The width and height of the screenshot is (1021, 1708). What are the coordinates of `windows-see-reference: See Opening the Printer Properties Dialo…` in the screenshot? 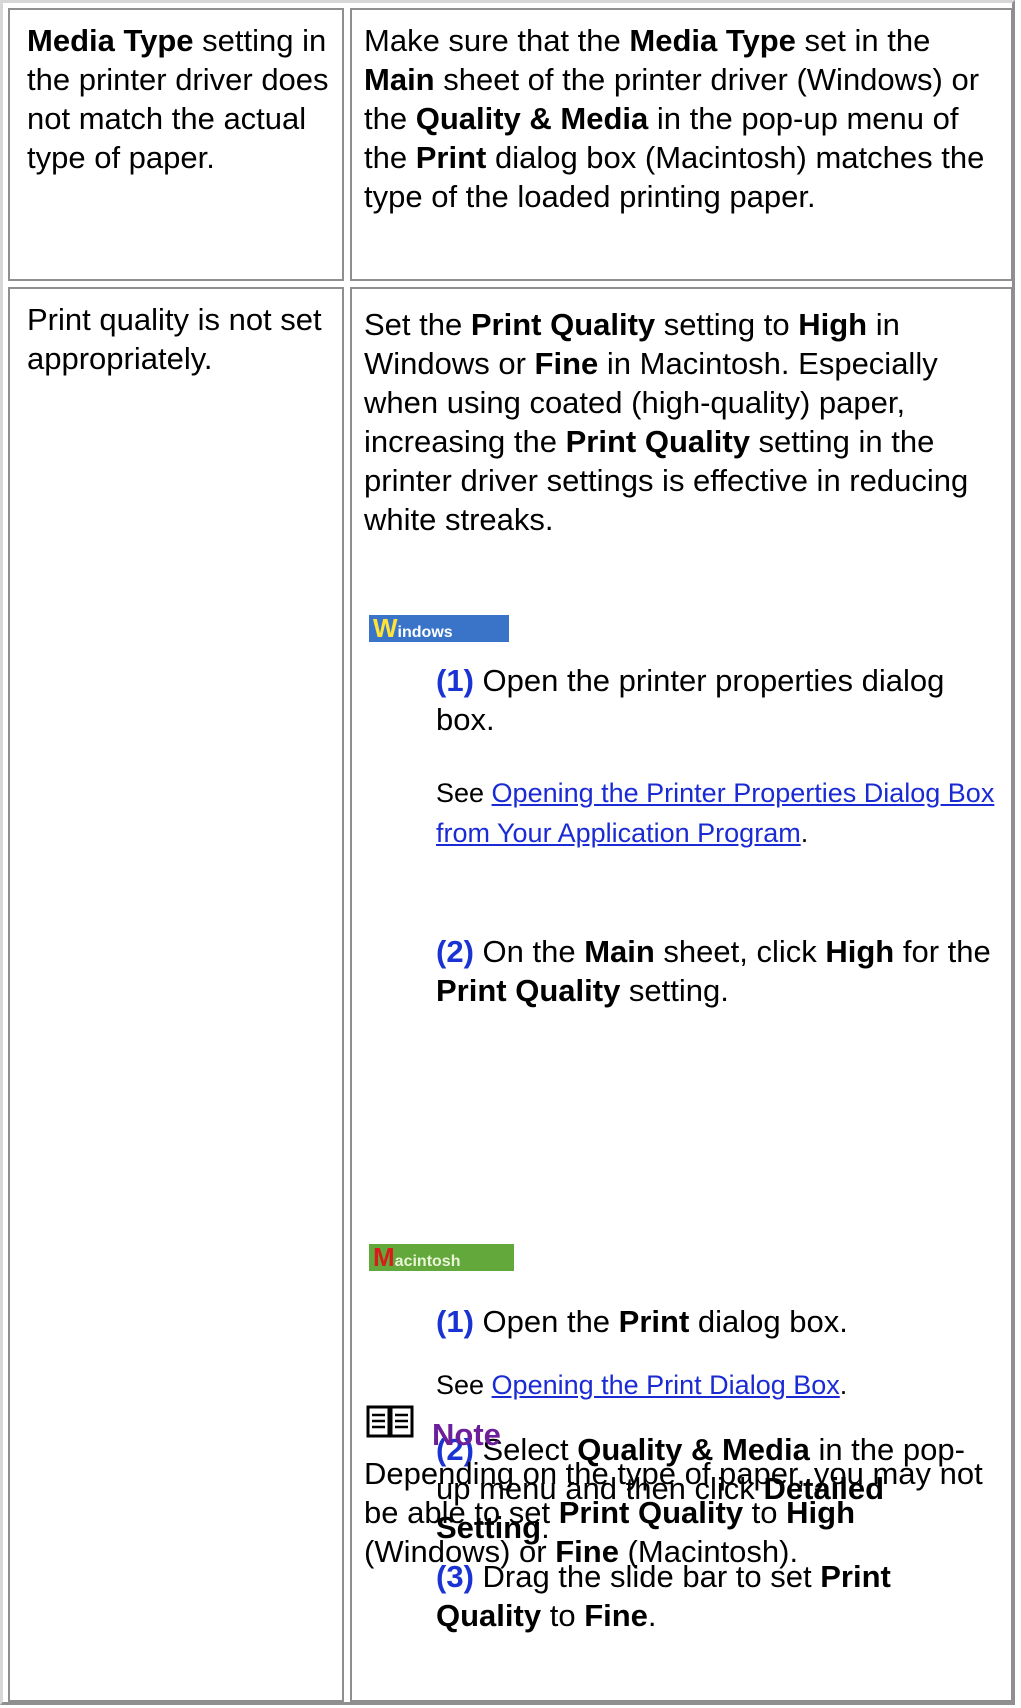 It's located at (717, 813).